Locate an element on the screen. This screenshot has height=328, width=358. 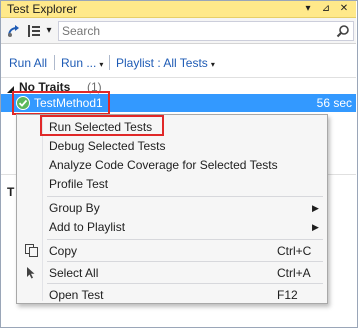
select-all-icon is located at coordinates (31, 272).